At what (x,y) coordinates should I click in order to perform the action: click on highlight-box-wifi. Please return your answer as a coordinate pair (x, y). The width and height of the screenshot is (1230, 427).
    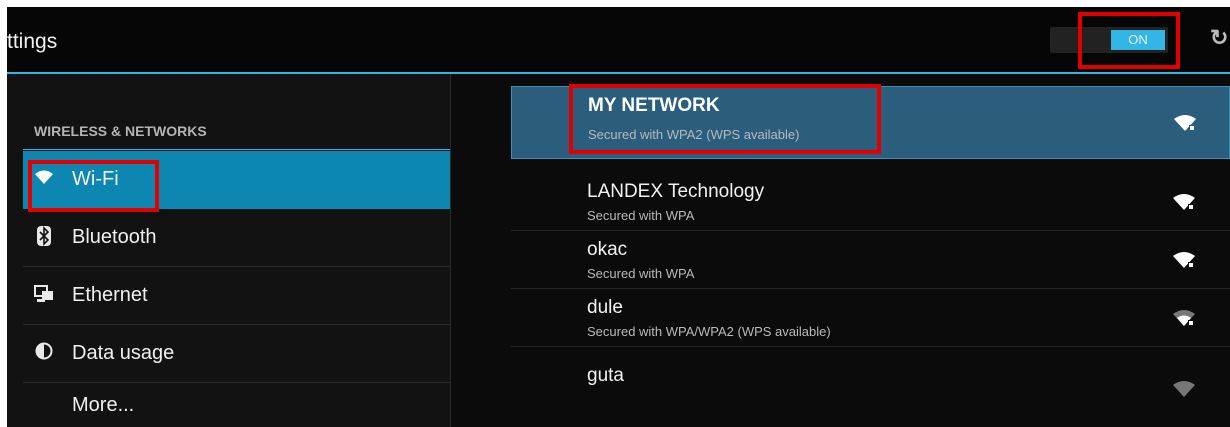
    Looking at the image, I should click on (93, 186).